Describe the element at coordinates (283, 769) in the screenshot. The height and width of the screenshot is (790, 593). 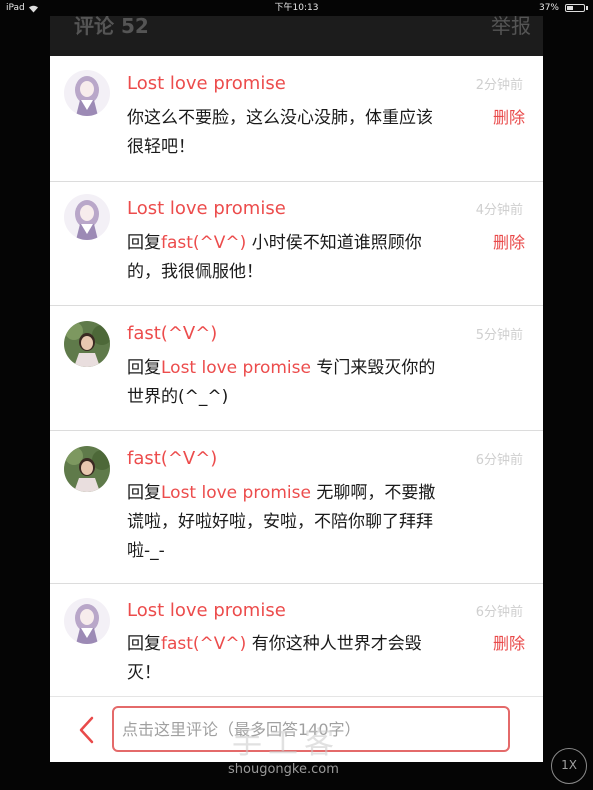
I see `watermark-url: shougongke.com` at that location.